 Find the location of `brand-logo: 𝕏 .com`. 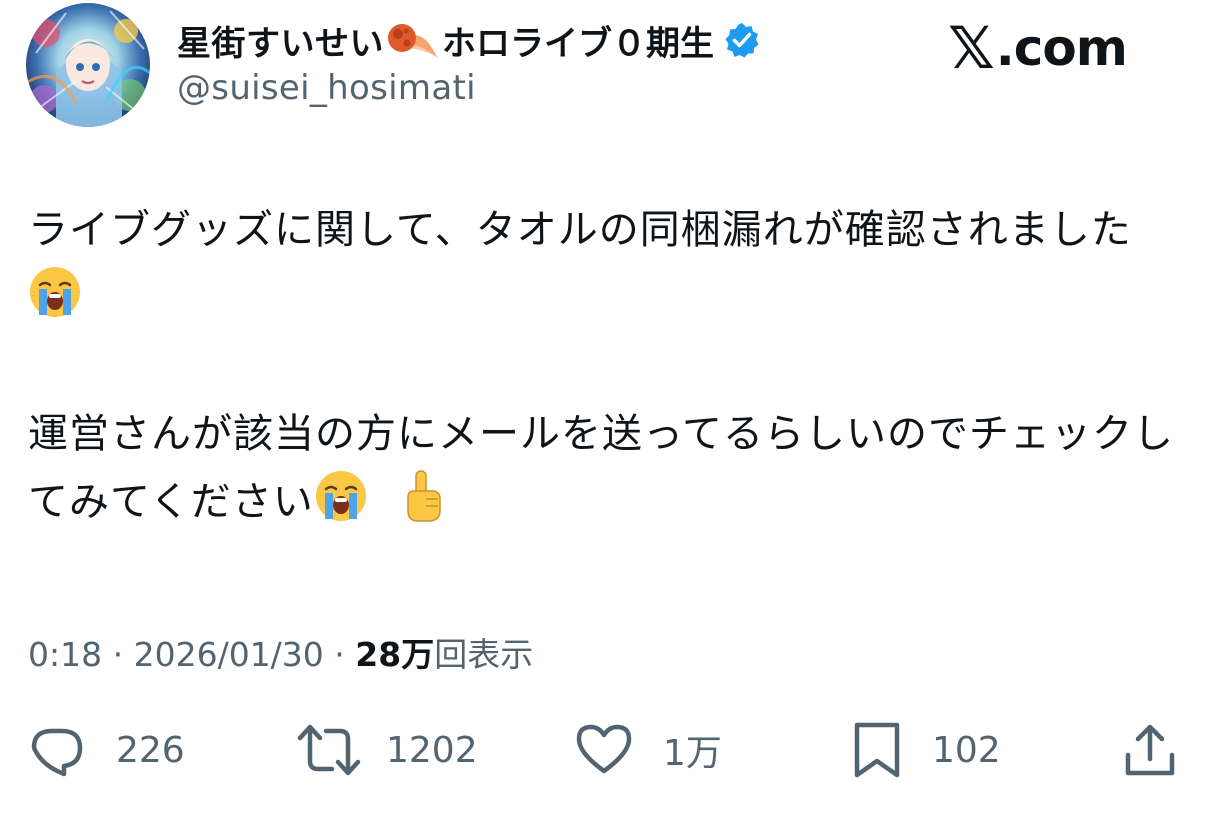

brand-logo: 𝕏 .com is located at coordinates (1038, 48).